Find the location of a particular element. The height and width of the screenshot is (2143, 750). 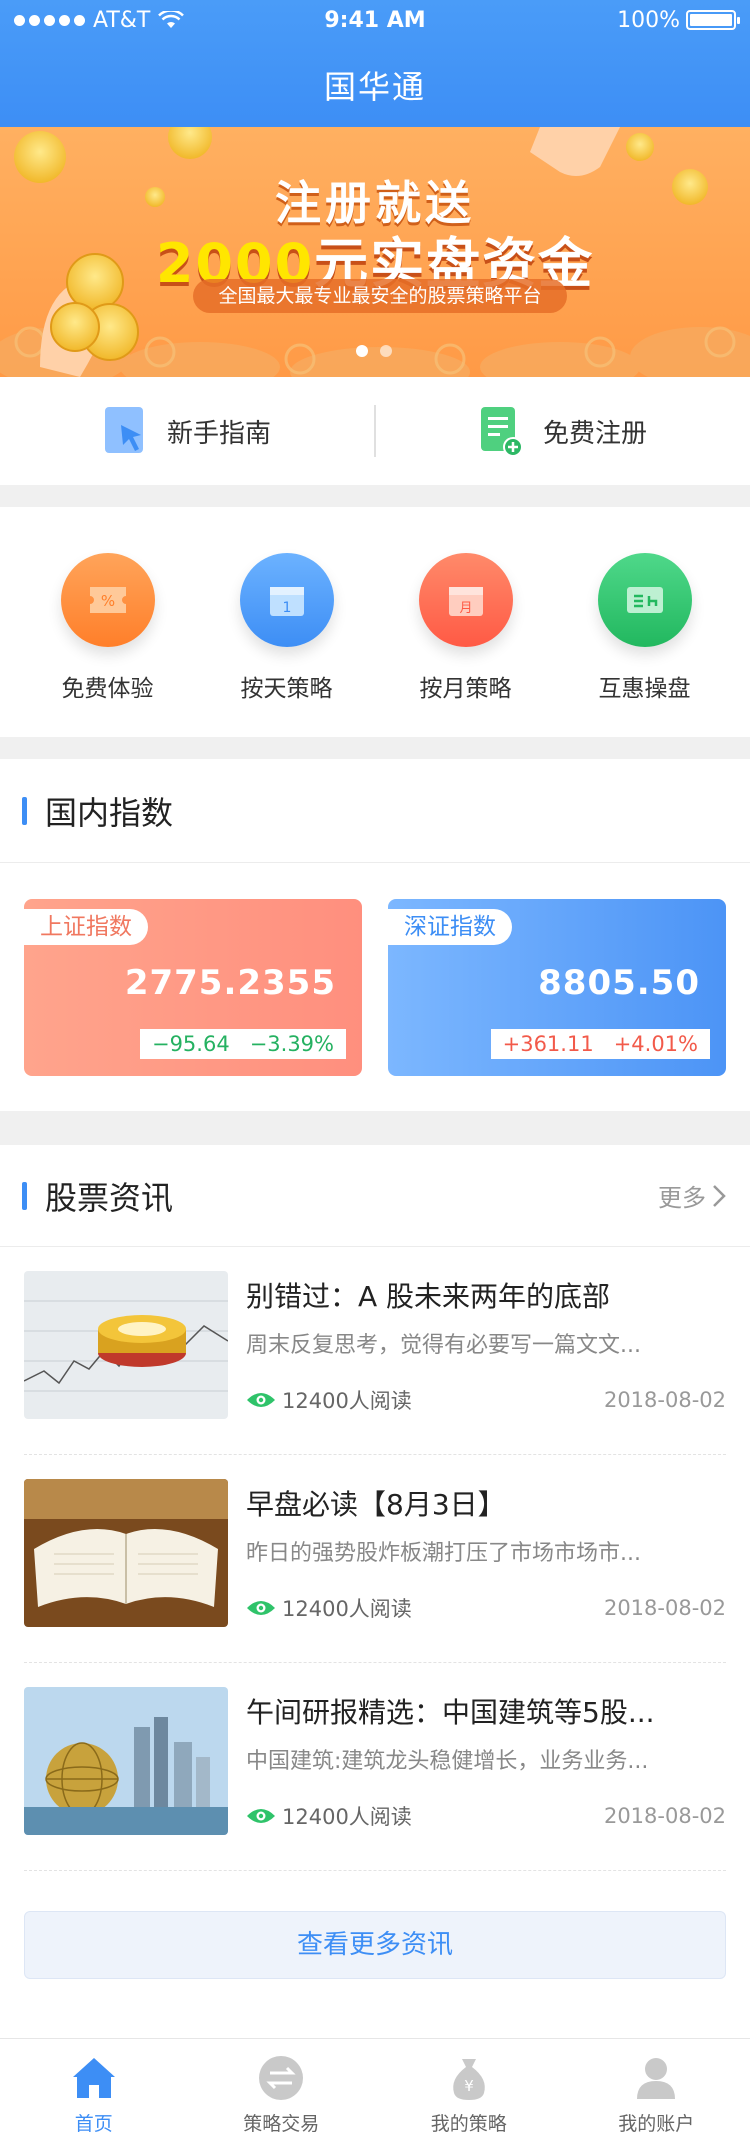

exchange-icon is located at coordinates (281, 2078).